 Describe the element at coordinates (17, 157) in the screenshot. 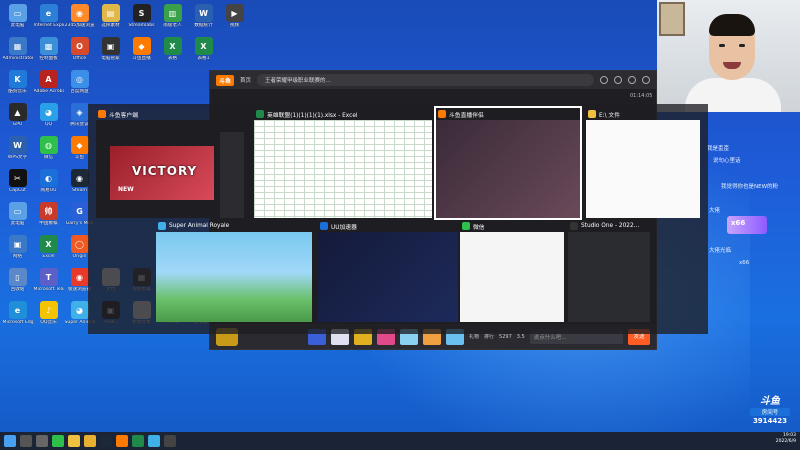

I see `desktop-icon-label: WPS文字` at that location.